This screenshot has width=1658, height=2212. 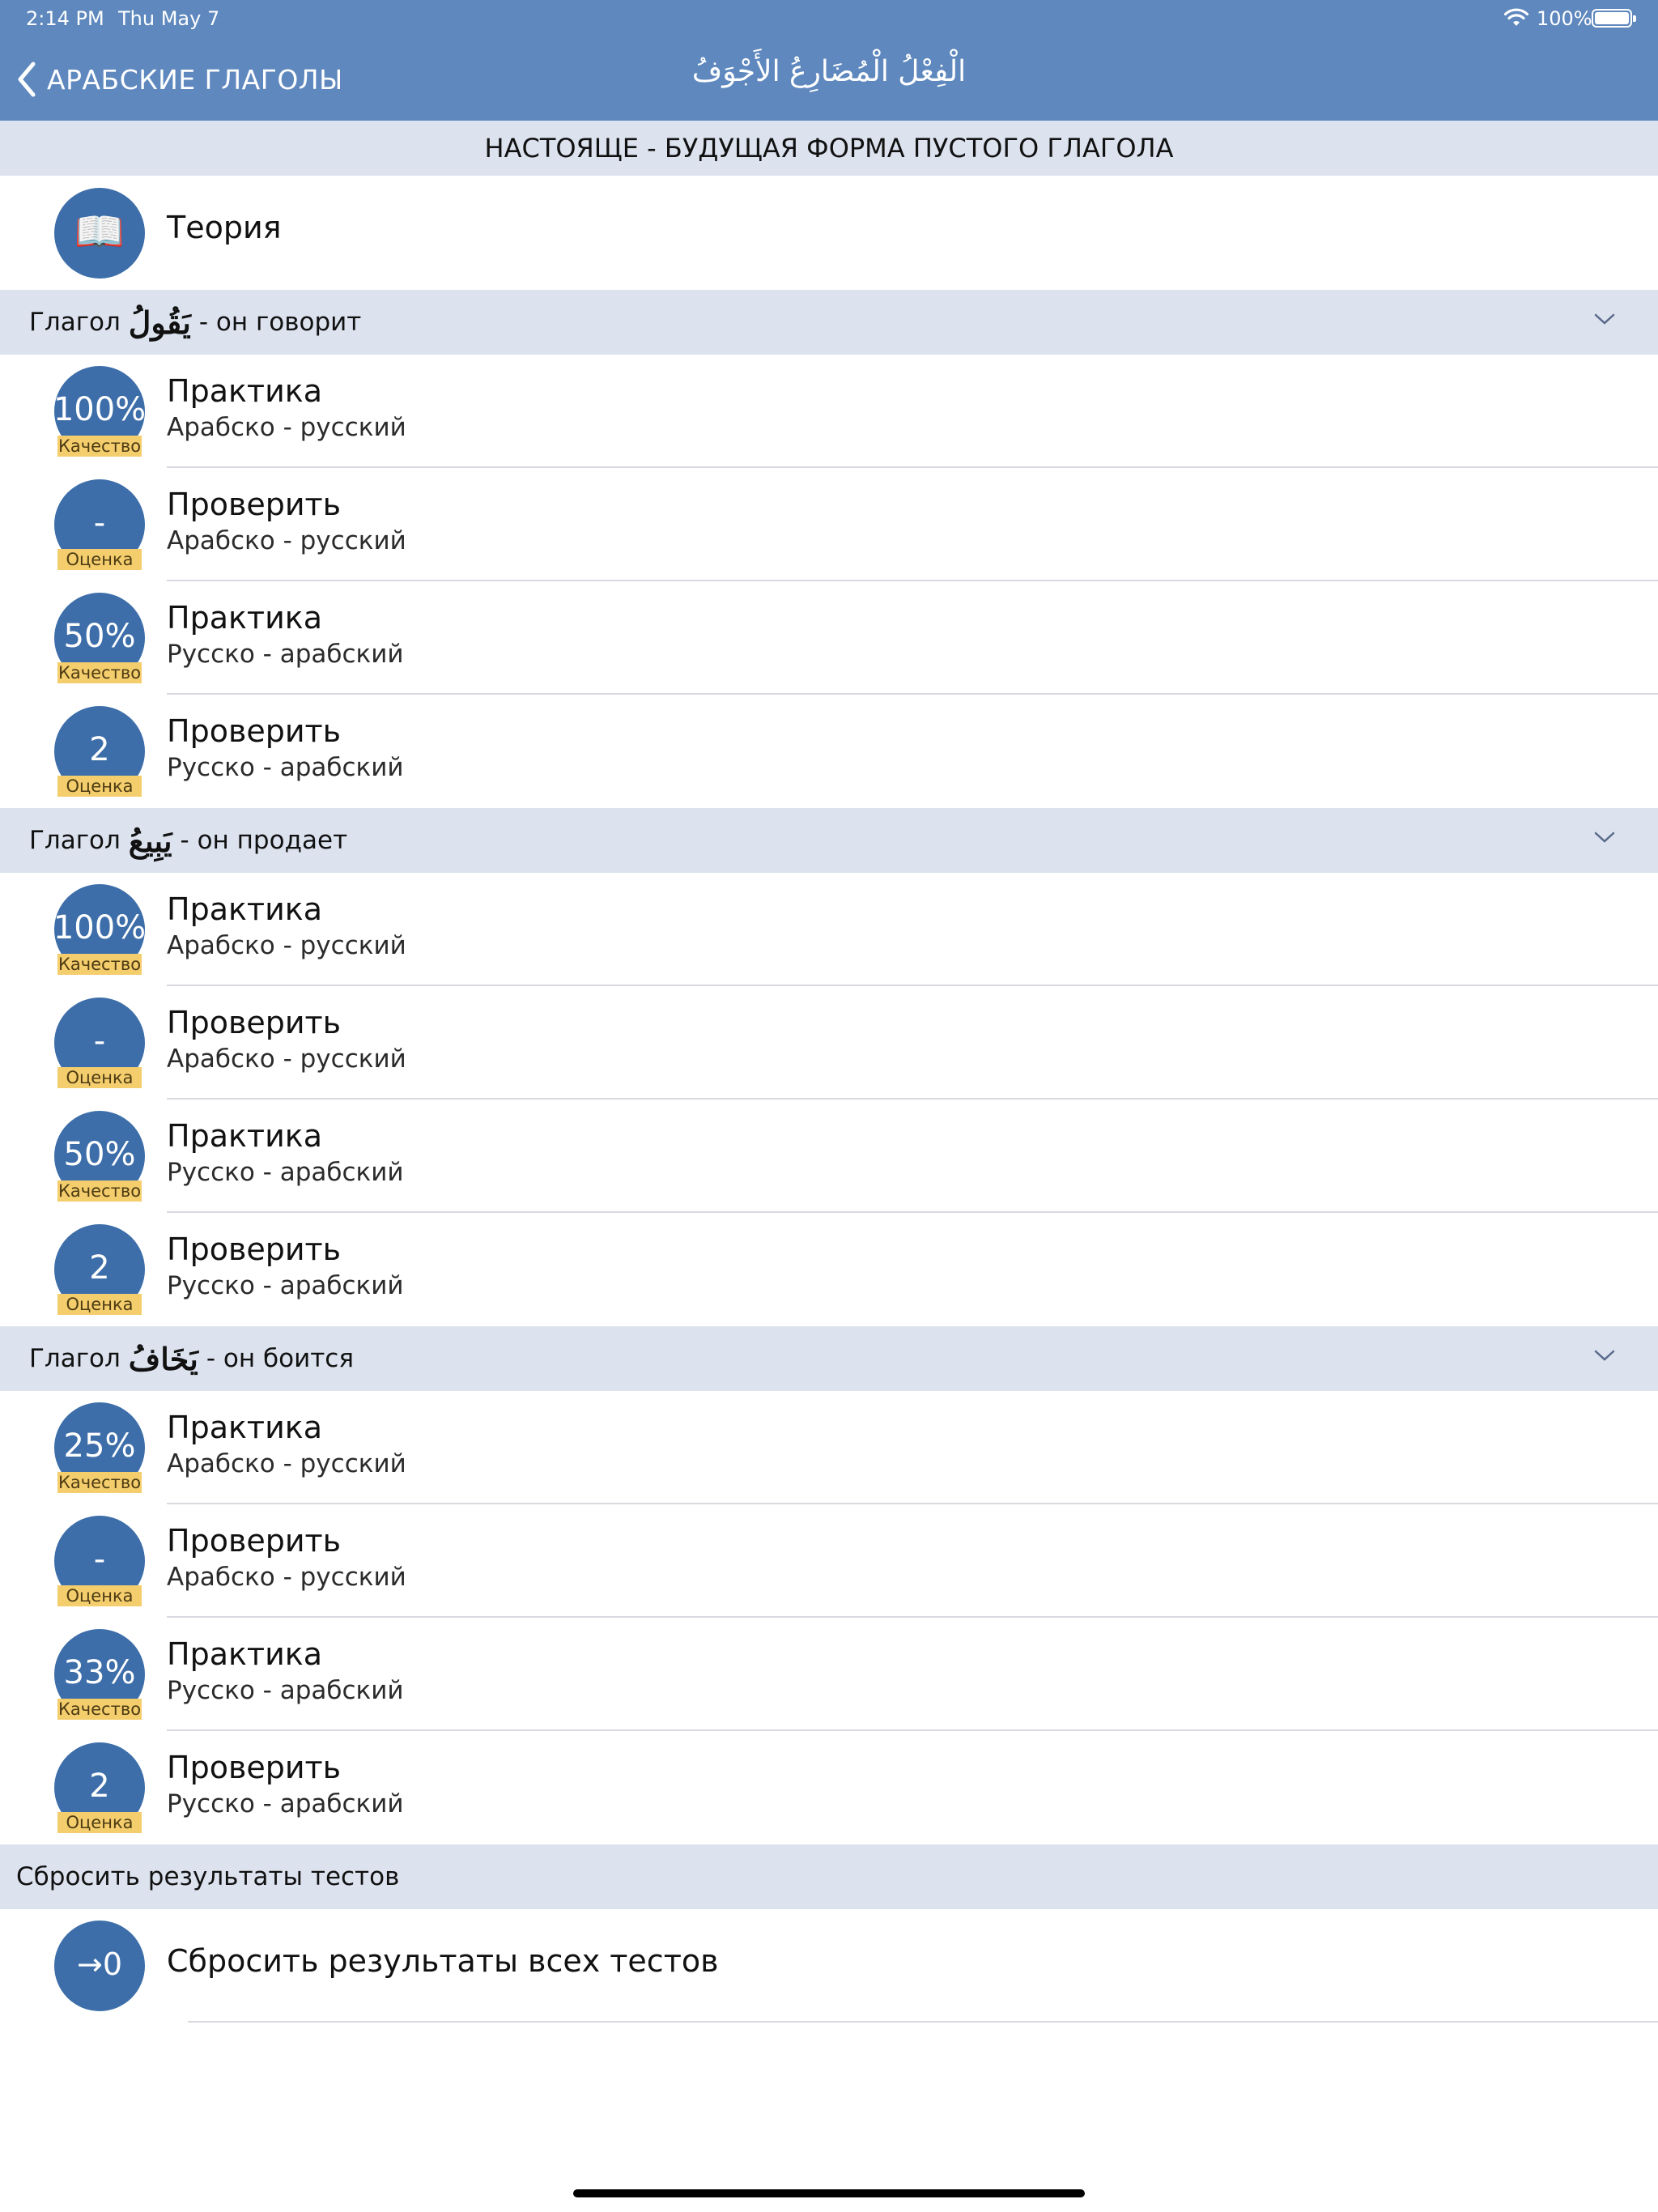 I want to click on page-title: الْفِعْلُ الْمُضَارِعُ الأَجْوَفُ, so click(x=829, y=72).